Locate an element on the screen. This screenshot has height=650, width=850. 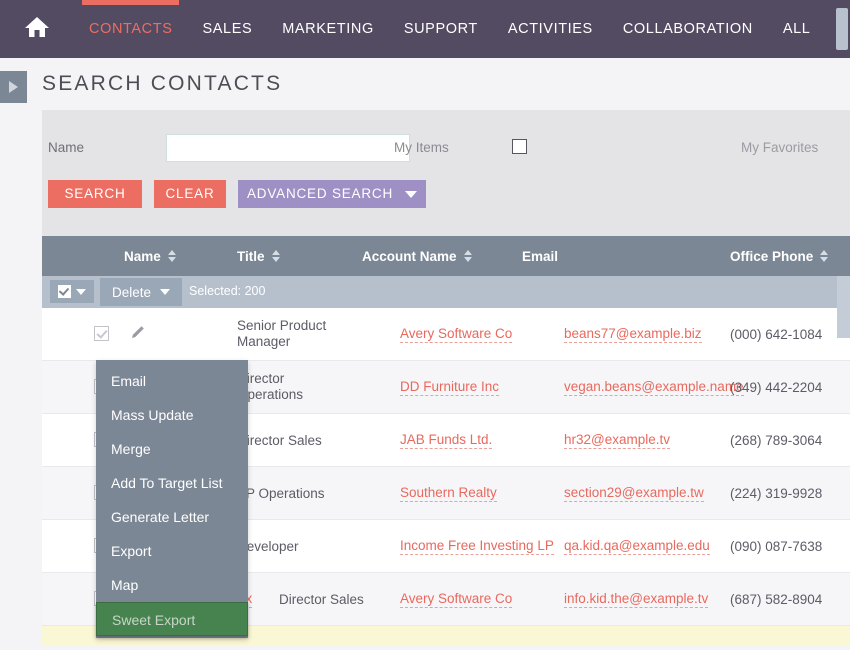
nav-item-label: MARKETING is located at coordinates (328, 29).